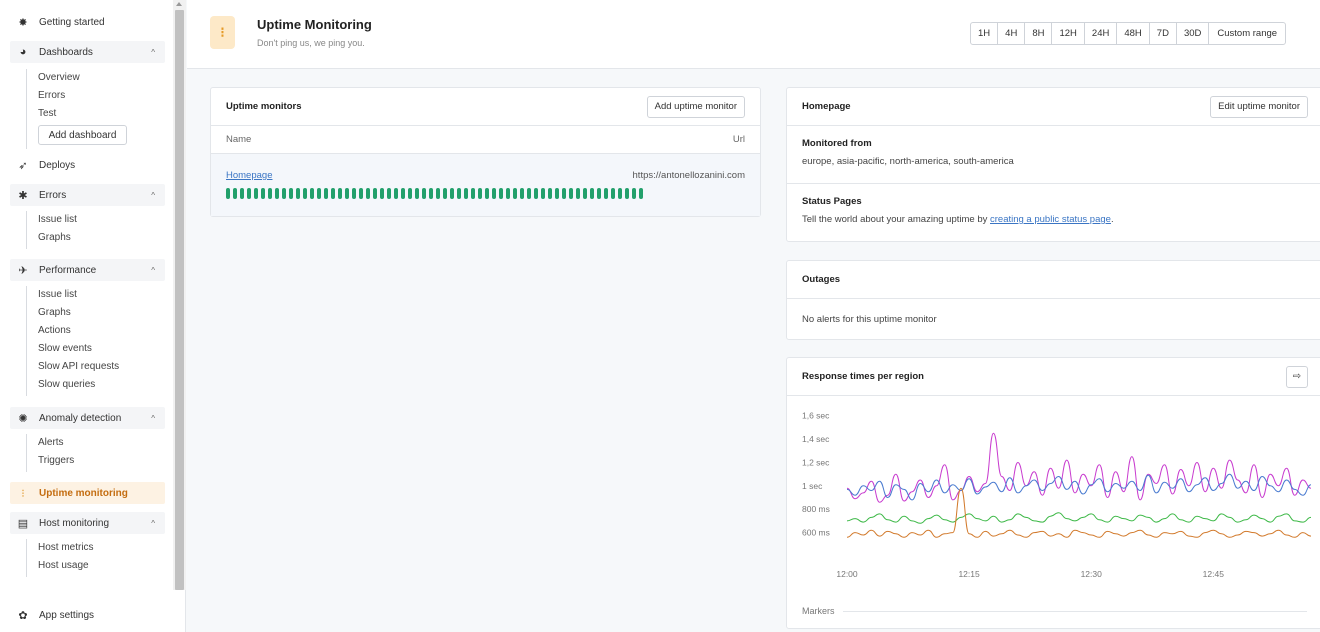 The width and height of the screenshot is (1320, 632). What do you see at coordinates (1297, 376) in the screenshot?
I see `export-icon: ⇨` at bounding box center [1297, 376].